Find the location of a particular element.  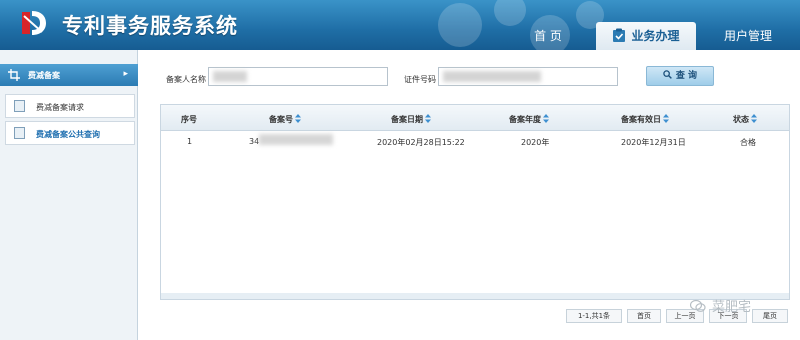

column-header-label: 备案号 is located at coordinates (281, 119).